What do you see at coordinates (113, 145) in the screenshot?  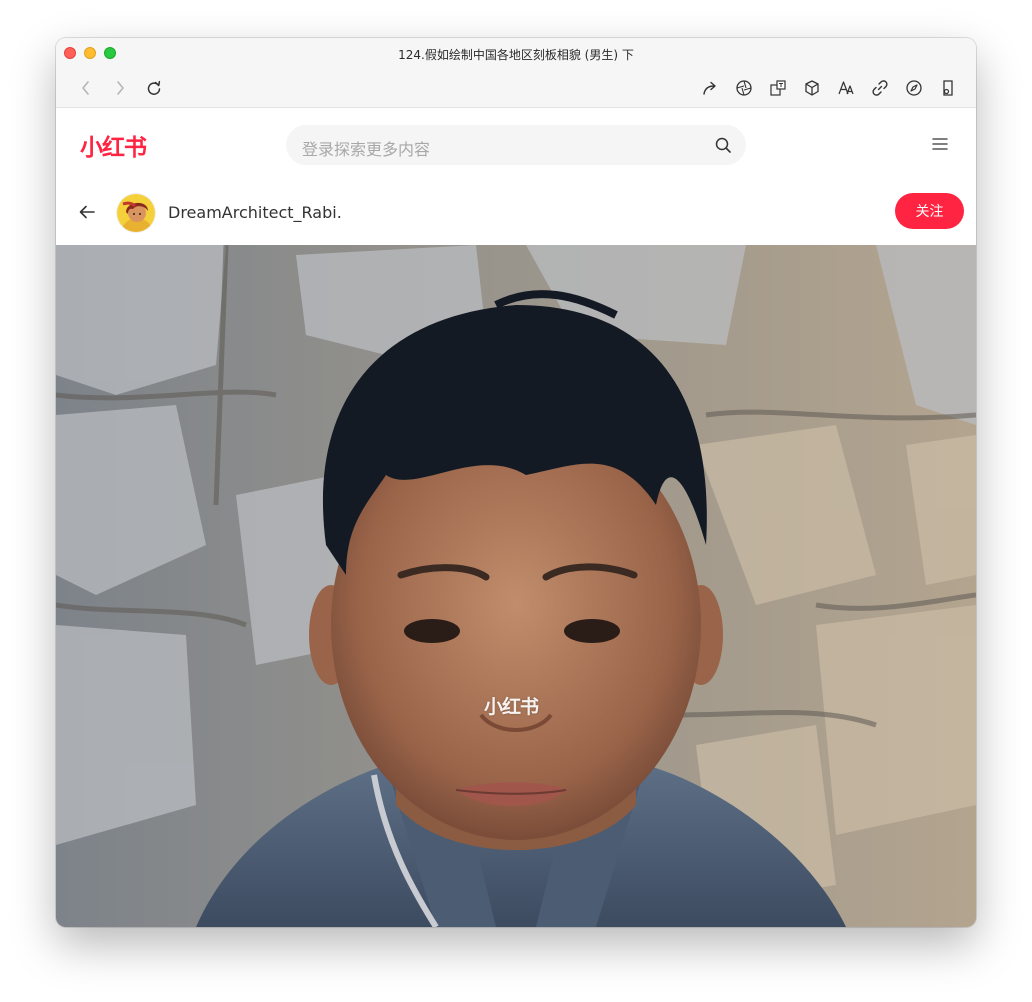 I see `xiaohongshu-logo: 小红书` at bounding box center [113, 145].